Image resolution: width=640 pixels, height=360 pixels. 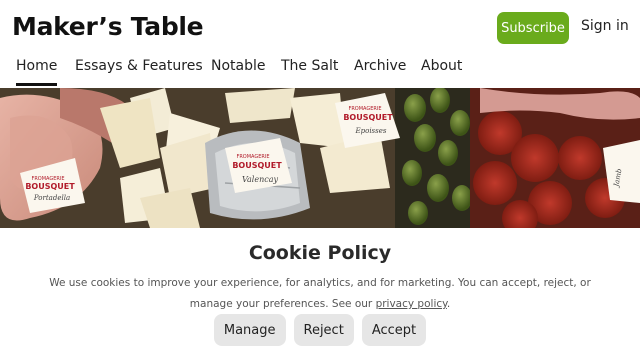 I want to click on manage-cookies-button: Manage, so click(x=249, y=330).